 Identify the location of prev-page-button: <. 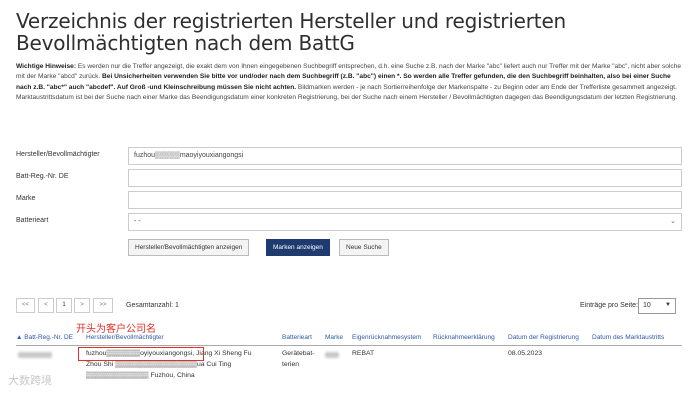
(46, 305).